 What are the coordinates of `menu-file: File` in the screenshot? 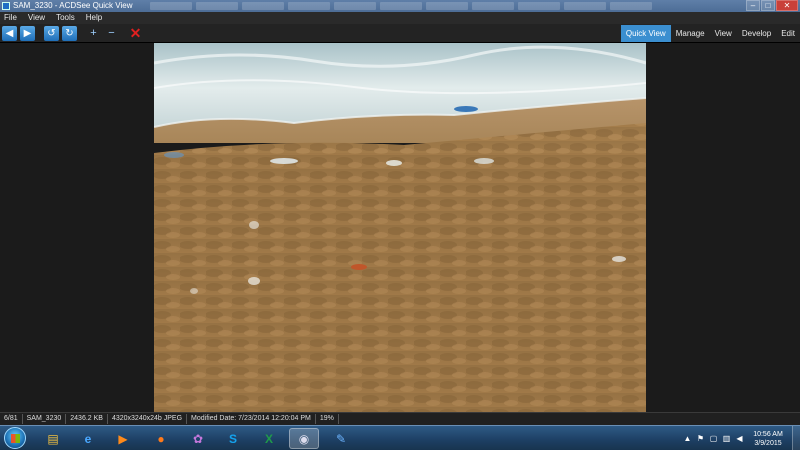 It's located at (10, 18).